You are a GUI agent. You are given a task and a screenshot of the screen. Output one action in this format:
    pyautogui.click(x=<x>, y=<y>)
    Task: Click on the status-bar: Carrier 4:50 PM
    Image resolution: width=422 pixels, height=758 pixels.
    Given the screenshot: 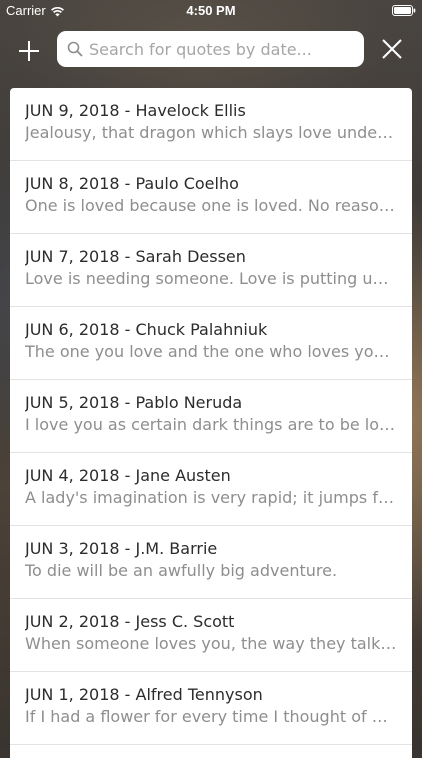 What is the action you would take?
    pyautogui.click(x=211, y=11)
    